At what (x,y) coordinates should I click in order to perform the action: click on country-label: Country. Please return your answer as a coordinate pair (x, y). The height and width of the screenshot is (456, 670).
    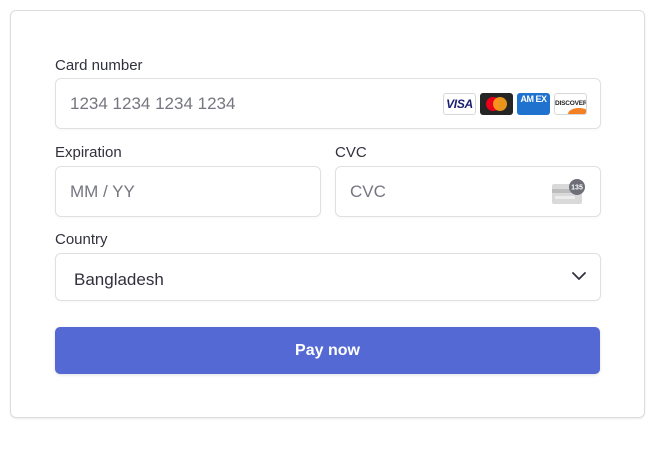
    Looking at the image, I should click on (81, 239).